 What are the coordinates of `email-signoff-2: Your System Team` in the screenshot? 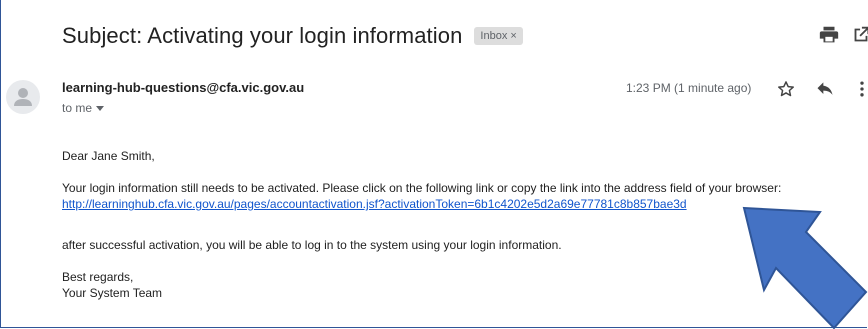 It's located at (112, 293).